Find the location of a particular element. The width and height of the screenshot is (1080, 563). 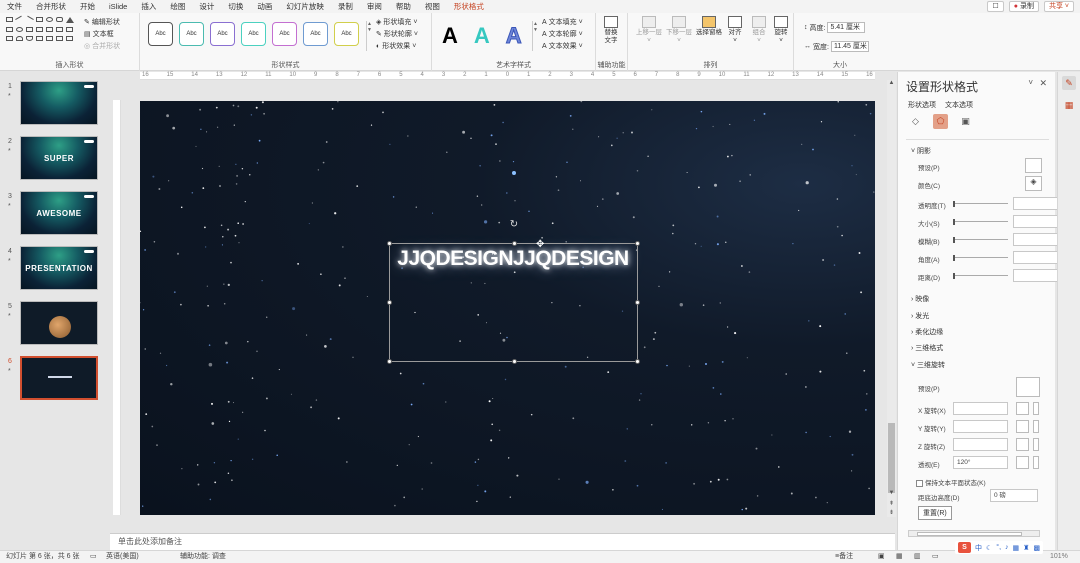

notes-icon: ≡ 备注 is located at coordinates (844, 557).